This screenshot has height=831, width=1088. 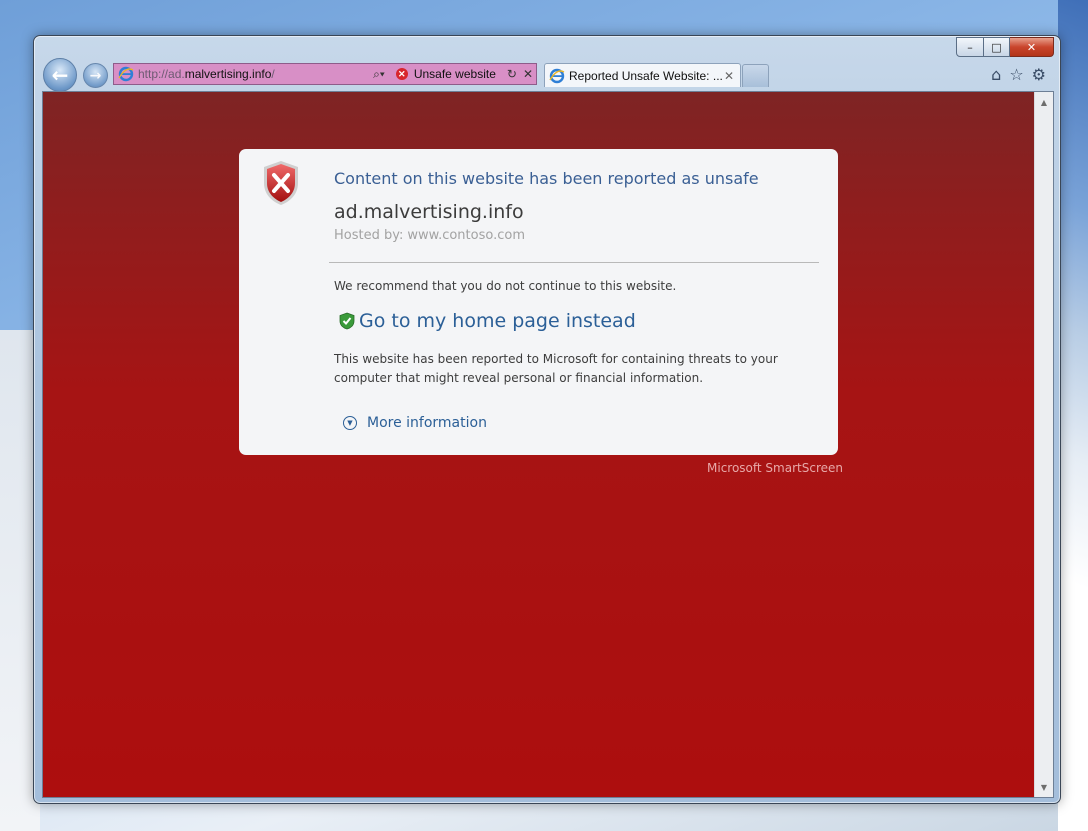 I want to click on tab-reported-unsafe: Reported Unsafe Website: ... ✕, so click(x=642, y=75).